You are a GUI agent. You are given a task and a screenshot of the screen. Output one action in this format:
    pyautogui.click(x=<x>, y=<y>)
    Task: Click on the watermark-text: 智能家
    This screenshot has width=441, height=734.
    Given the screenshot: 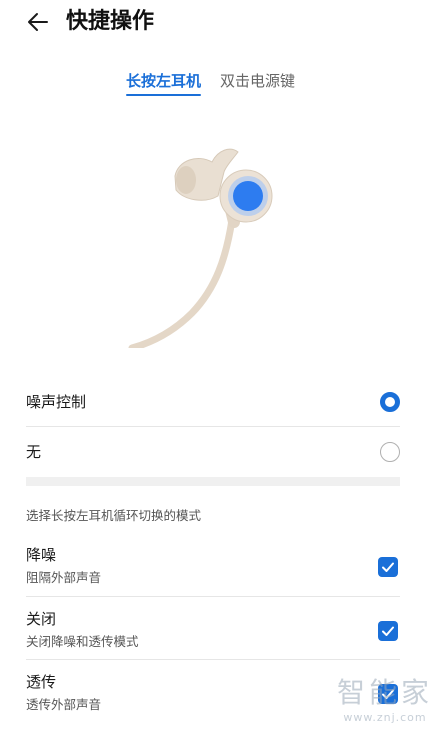 What is the action you would take?
    pyautogui.click(x=384, y=692)
    